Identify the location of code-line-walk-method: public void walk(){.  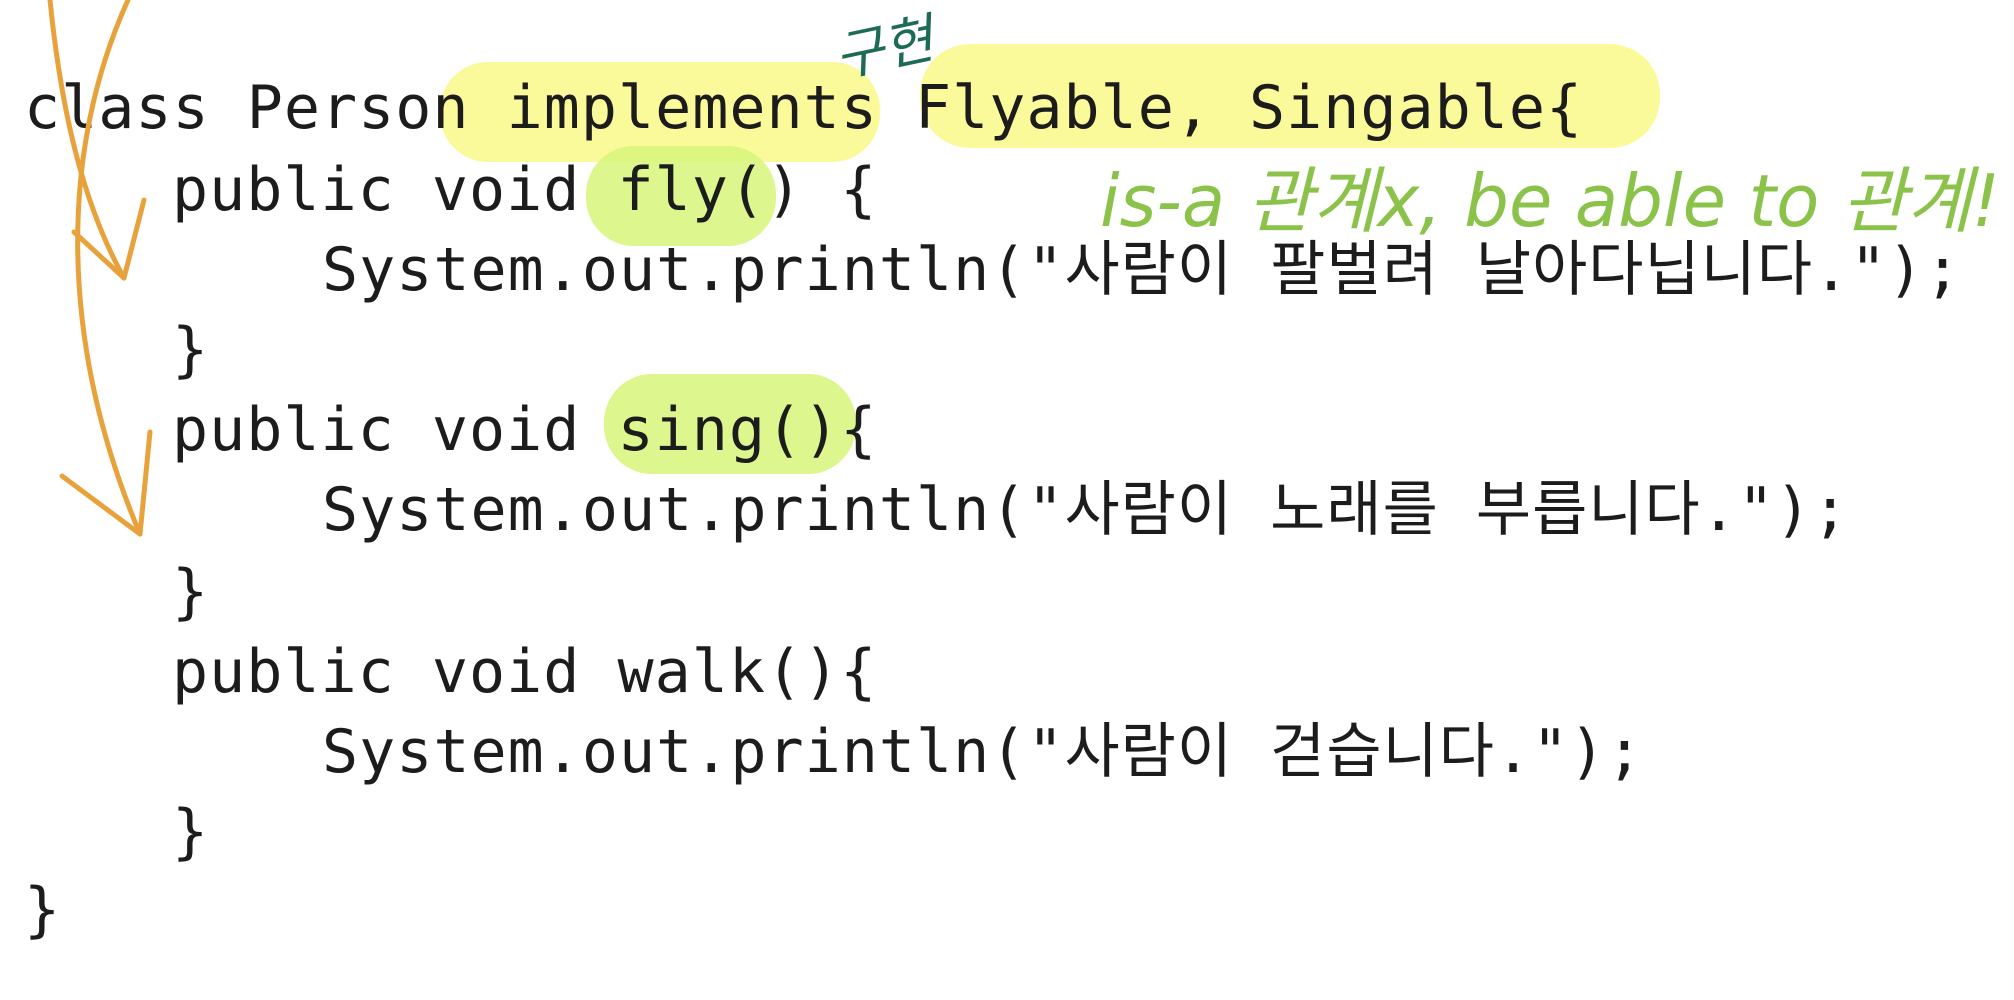
(524, 672).